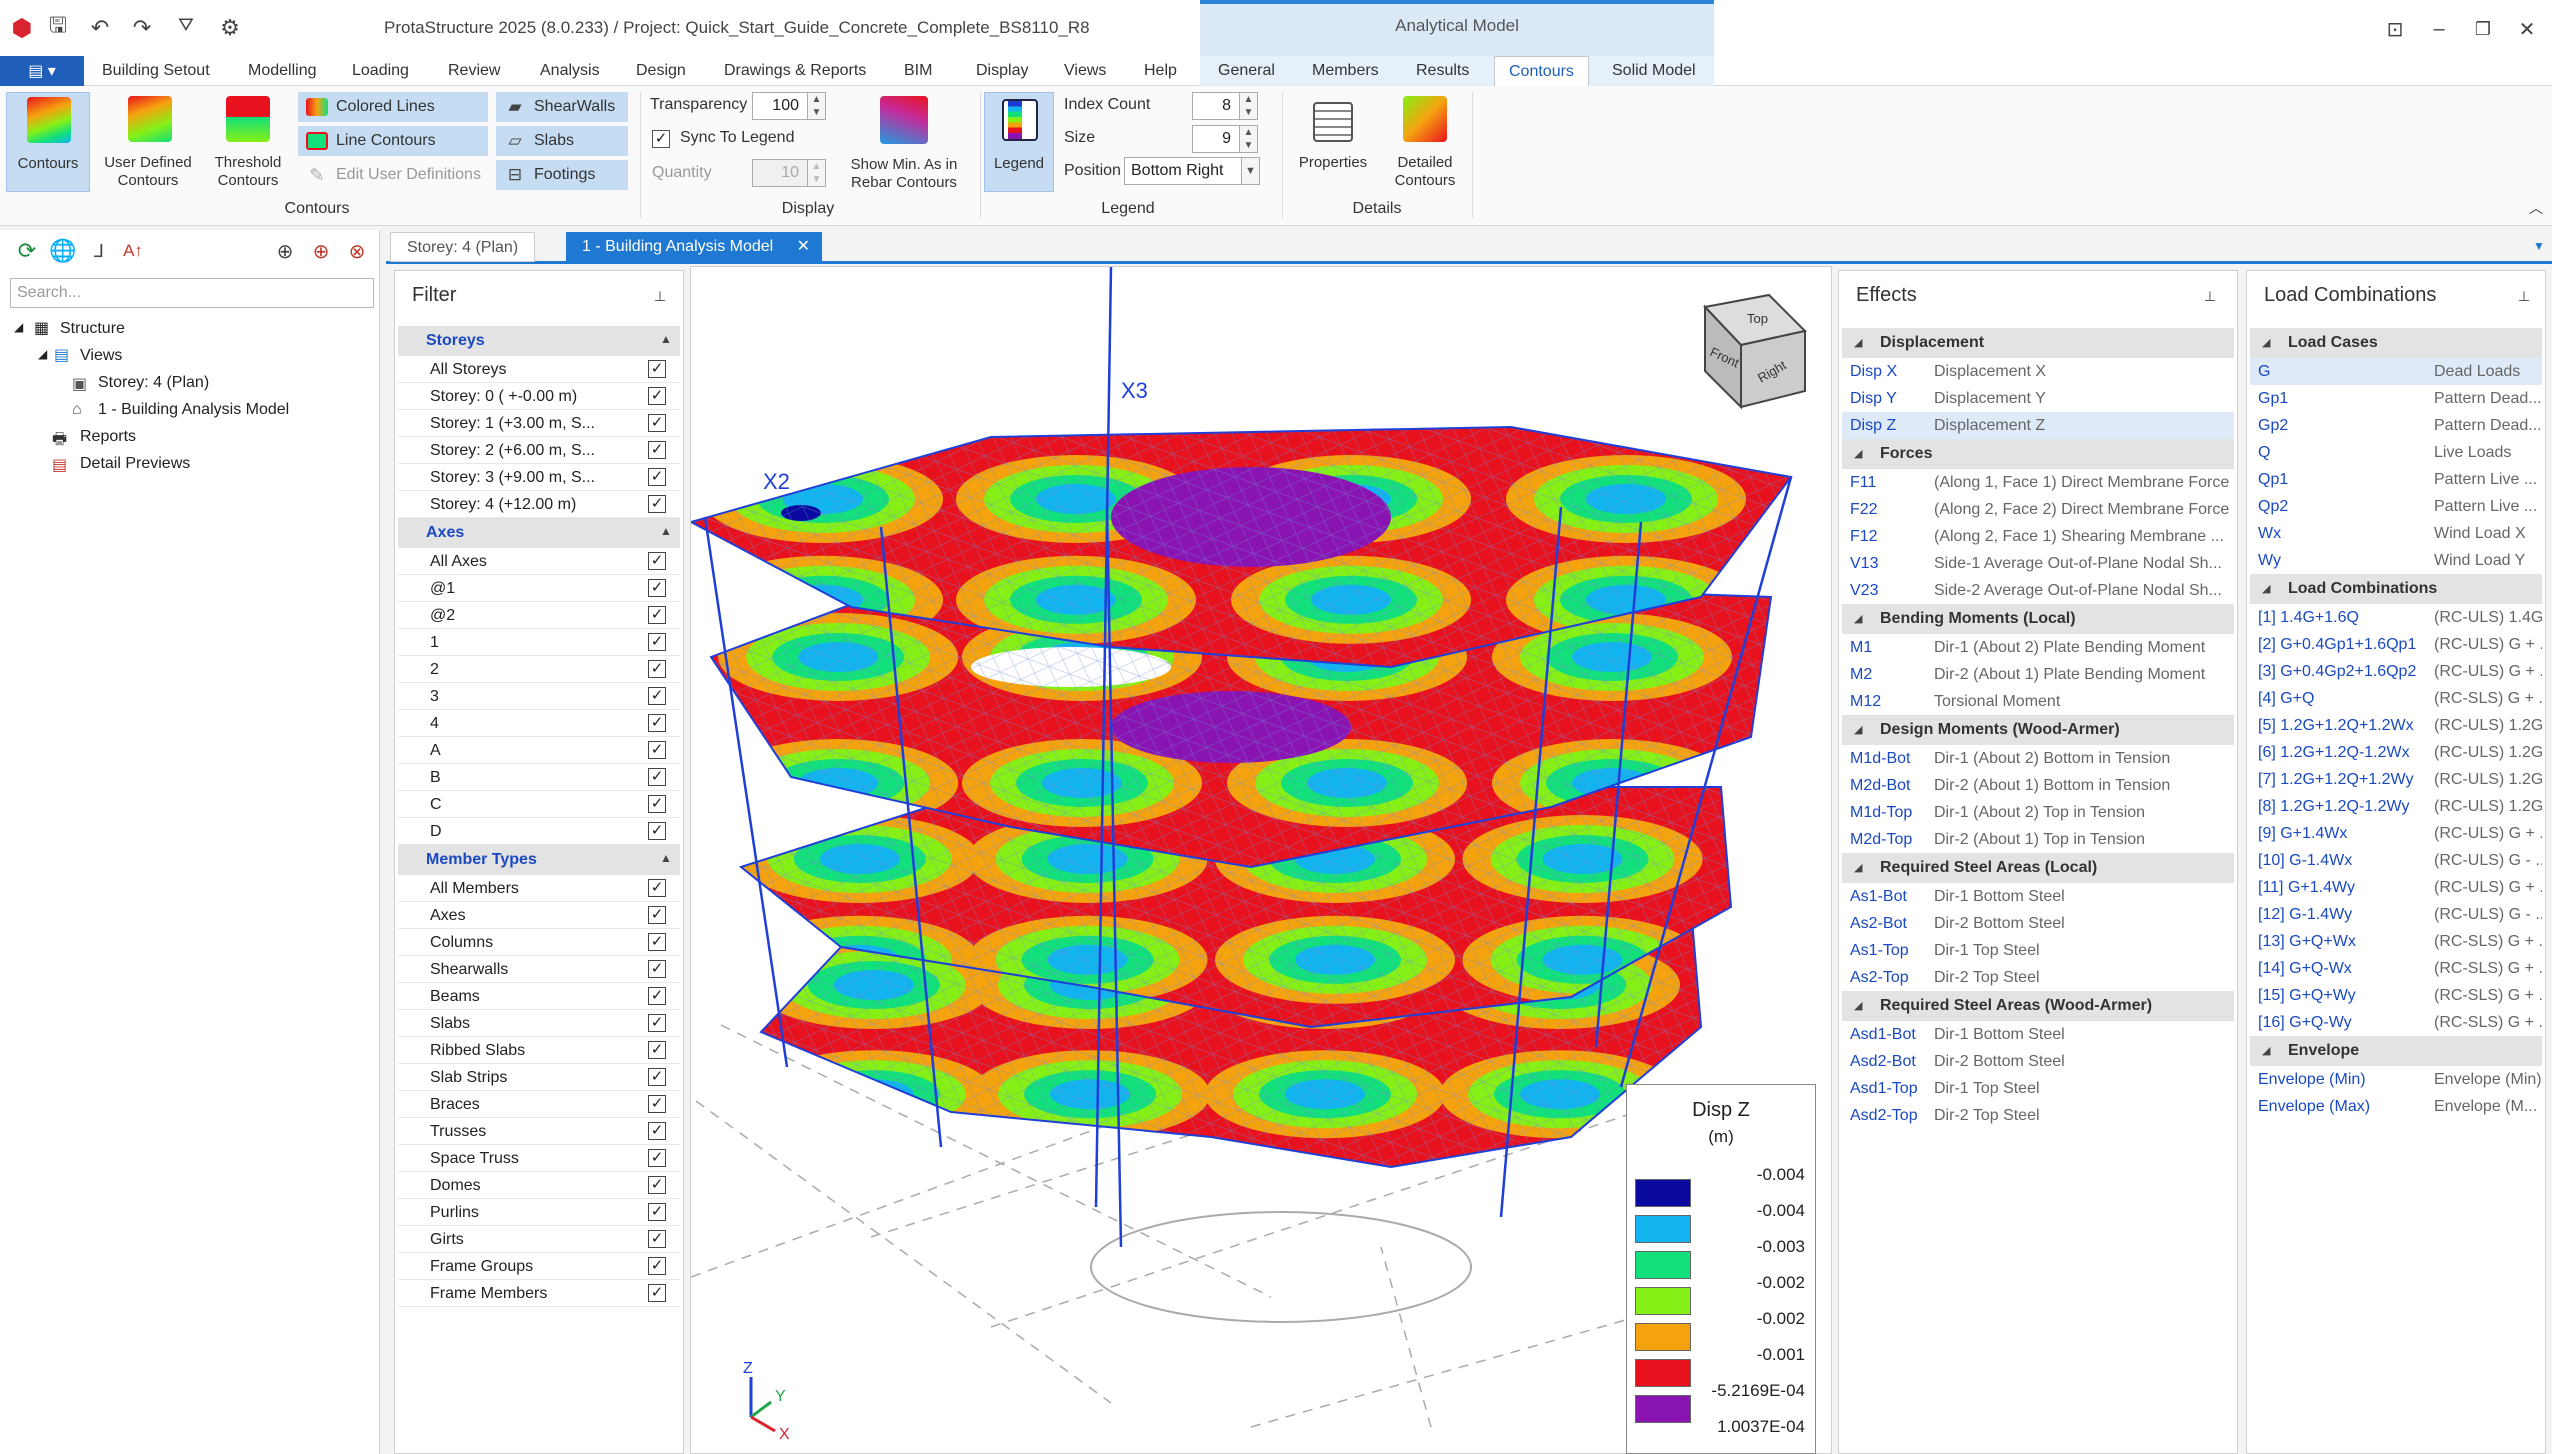  What do you see at coordinates (133, 251) in the screenshot?
I see `sort-az-icon: A↑` at bounding box center [133, 251].